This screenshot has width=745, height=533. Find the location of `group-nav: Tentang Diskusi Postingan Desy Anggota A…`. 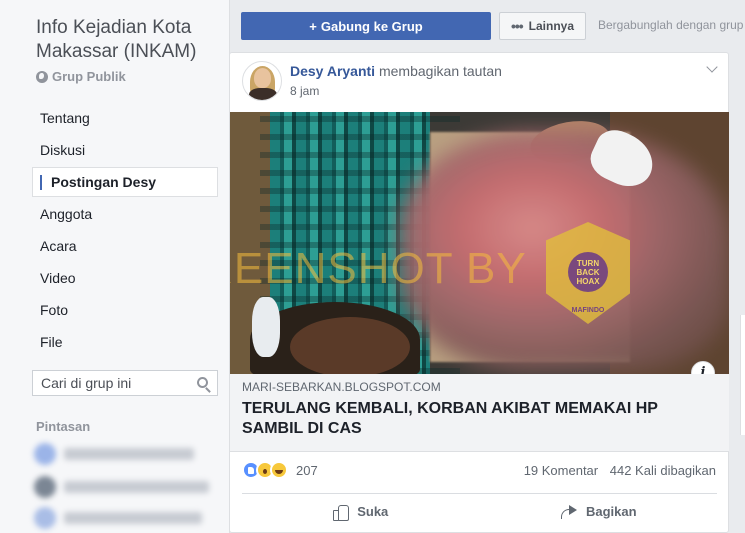

group-nav: Tentang Diskusi Postingan Desy Anggota A… is located at coordinates (125, 230).